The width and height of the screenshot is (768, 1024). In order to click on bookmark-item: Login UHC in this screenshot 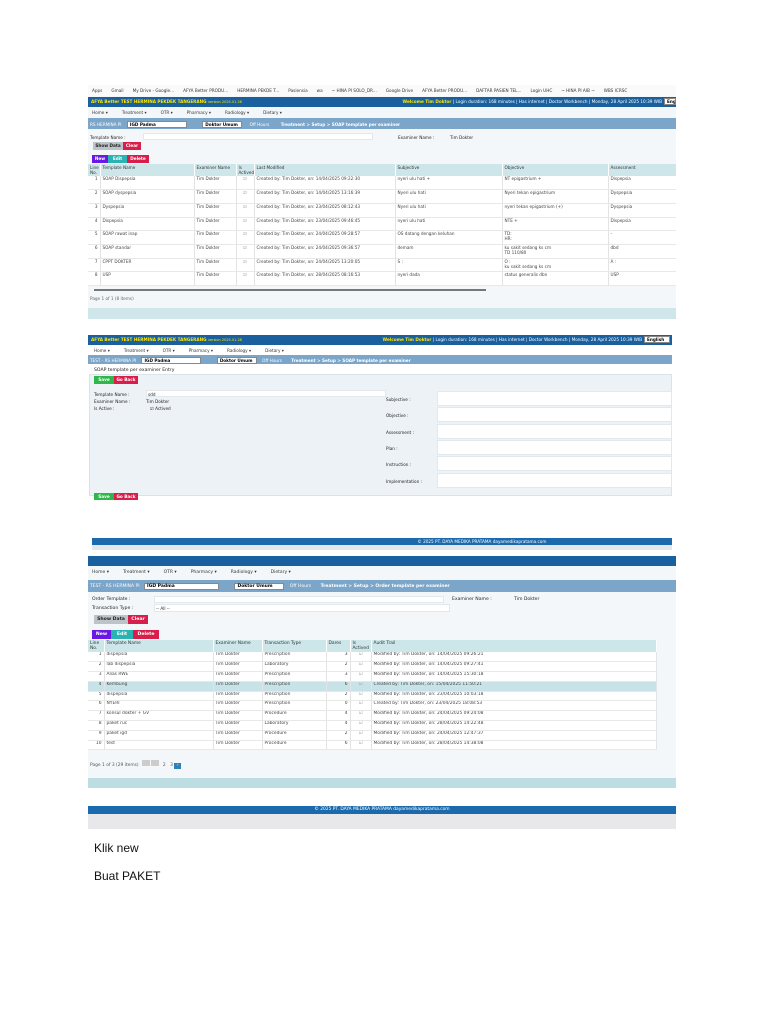, I will do `click(542, 90)`.